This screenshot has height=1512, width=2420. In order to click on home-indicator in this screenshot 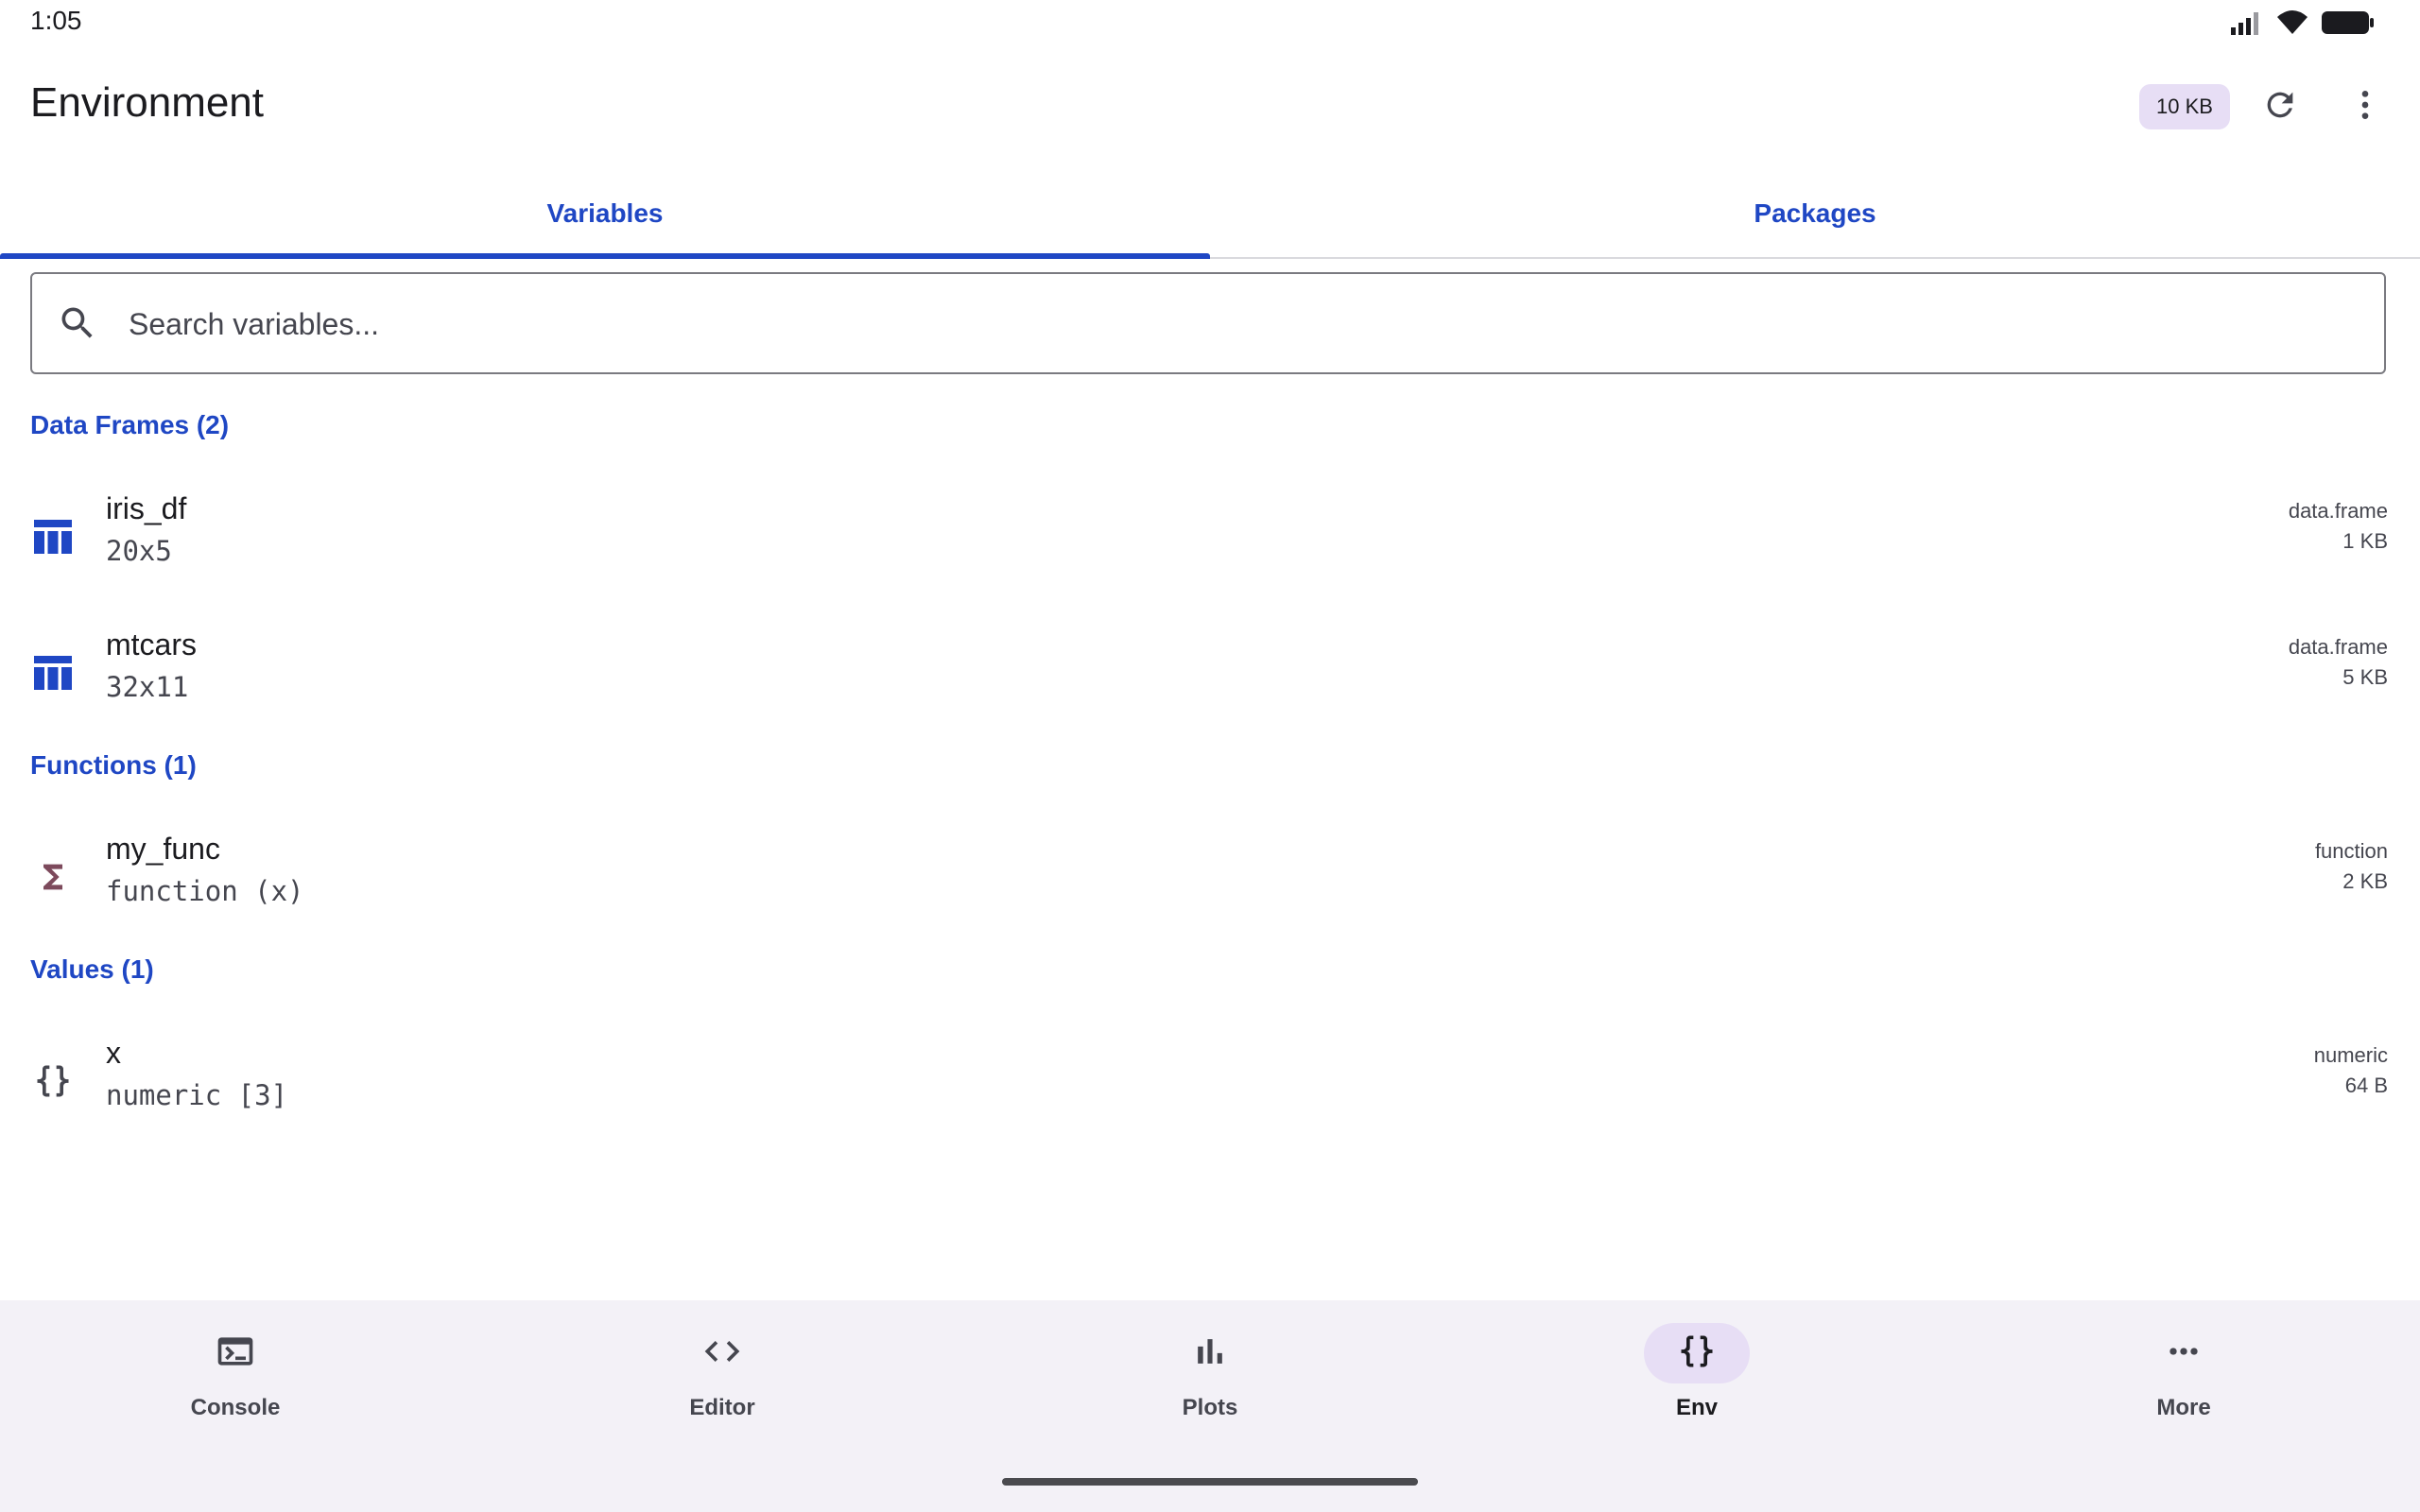, I will do `click(1210, 1482)`.